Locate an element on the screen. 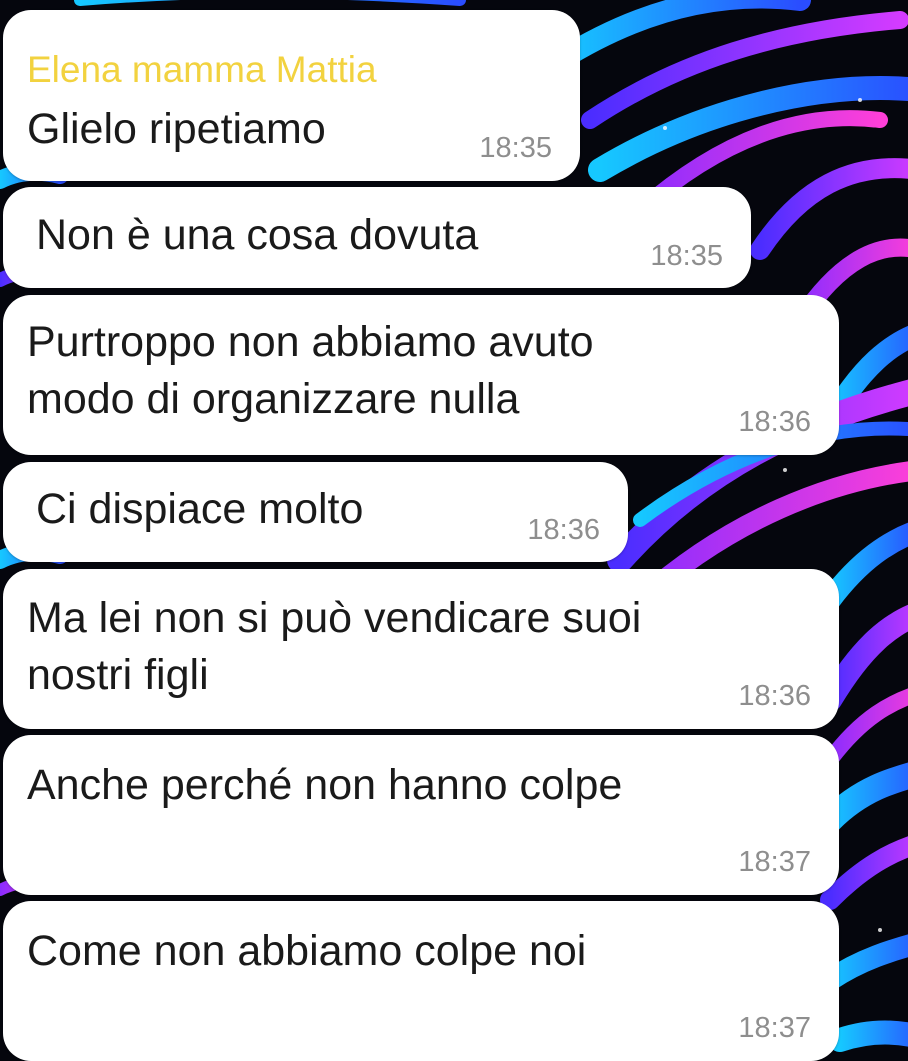 The width and height of the screenshot is (908, 1061). message-bubble: Anche perché non hanno colpe 18:37 is located at coordinates (421, 815).